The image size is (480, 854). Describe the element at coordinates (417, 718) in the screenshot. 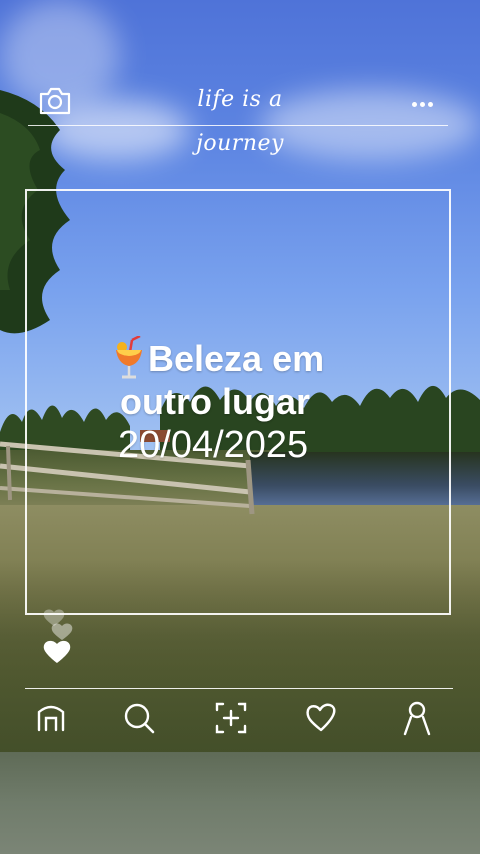

I see `profile-icon` at that location.